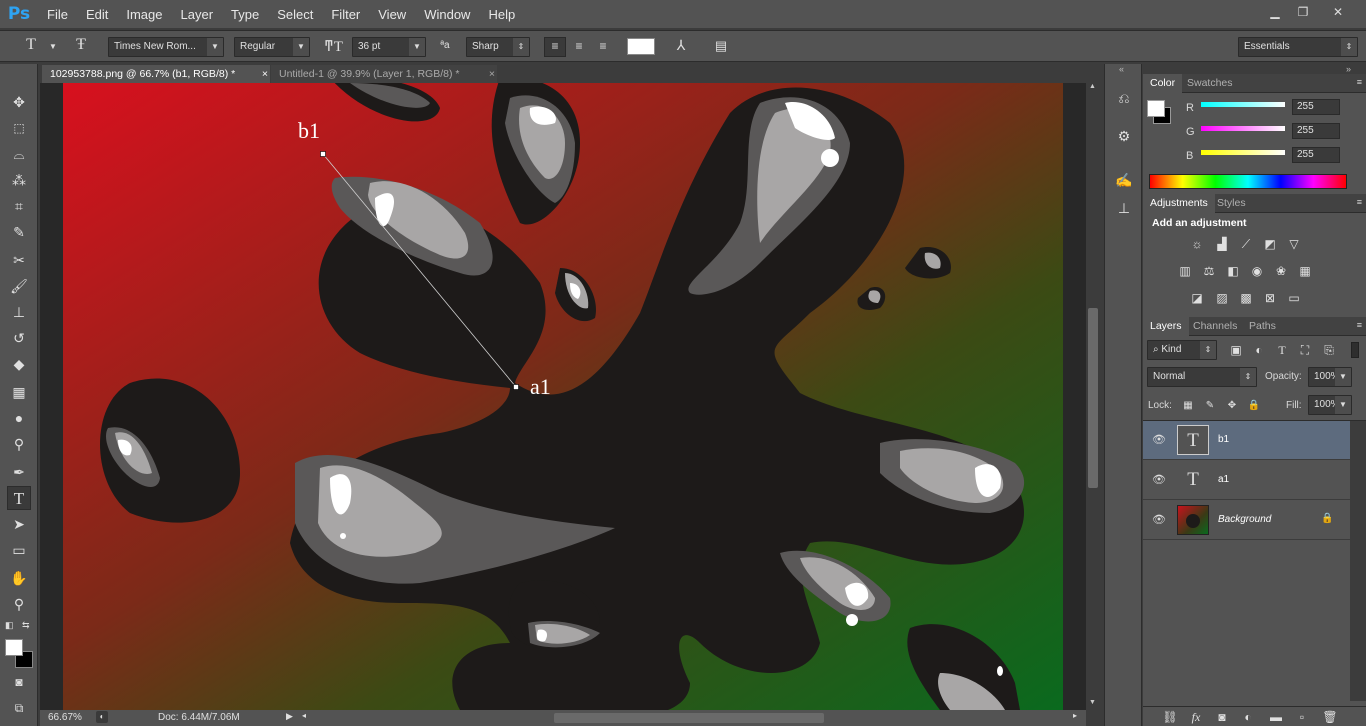  What do you see at coordinates (19, 682) in the screenshot?
I see `quick-mask-icon: ◙` at bounding box center [19, 682].